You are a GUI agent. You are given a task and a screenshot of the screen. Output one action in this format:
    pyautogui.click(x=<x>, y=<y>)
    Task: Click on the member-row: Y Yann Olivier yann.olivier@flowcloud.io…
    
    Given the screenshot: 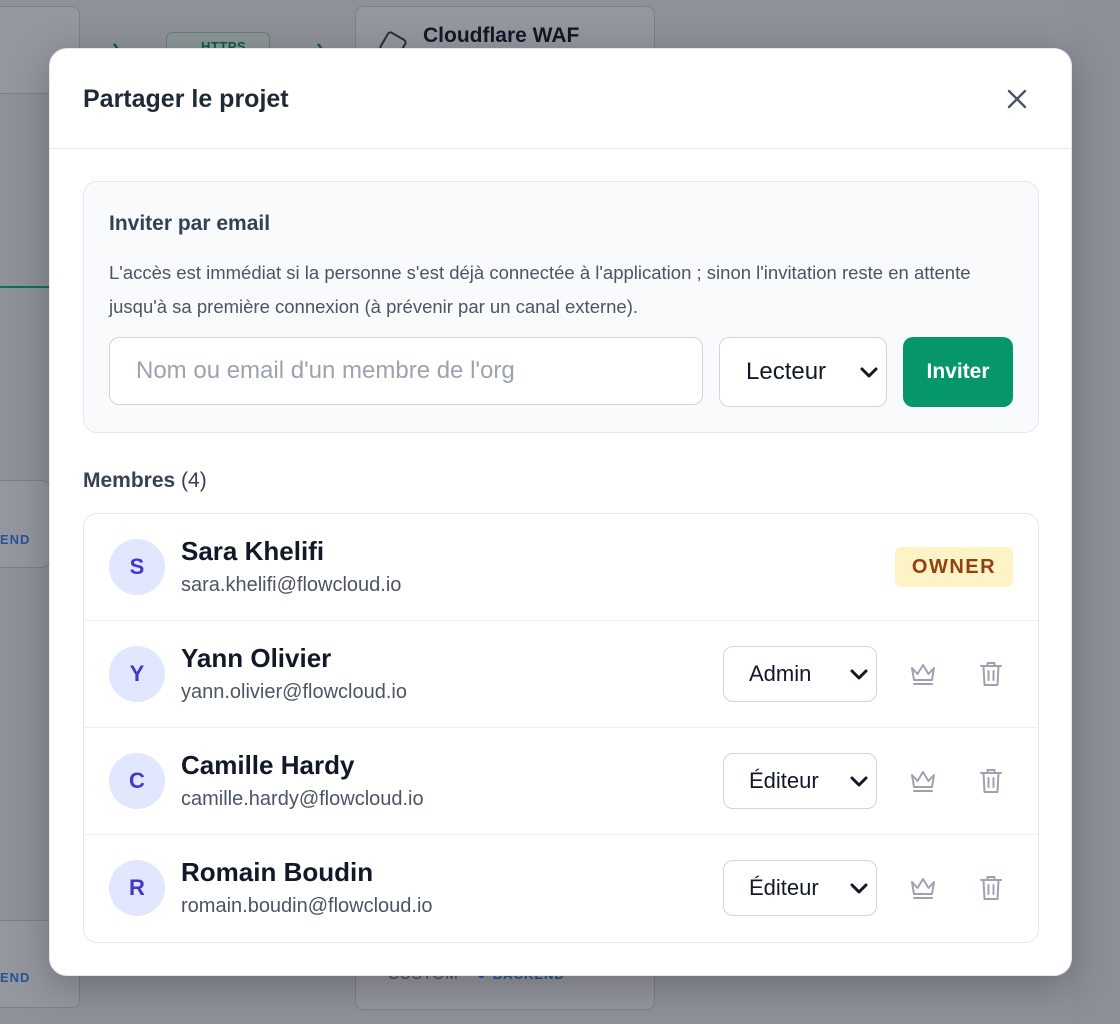 What is the action you would take?
    pyautogui.click(x=561, y=674)
    